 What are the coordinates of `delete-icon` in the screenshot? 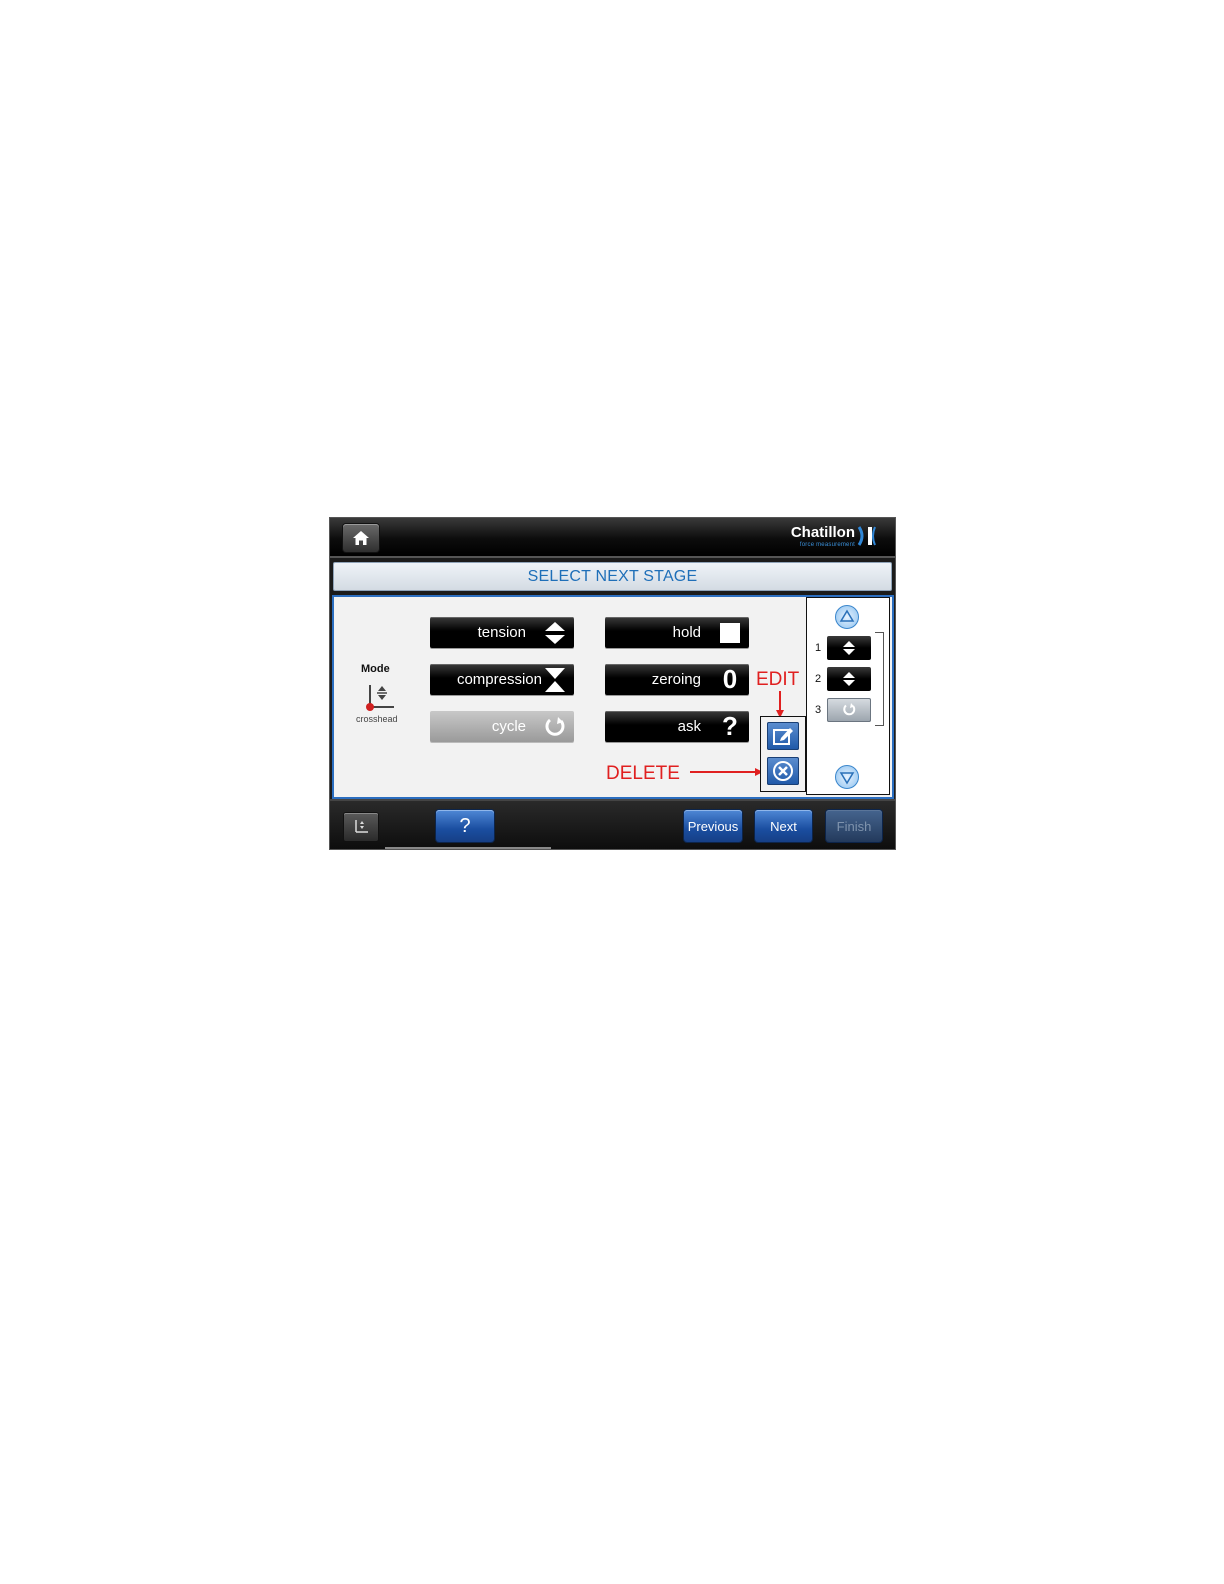 It's located at (783, 771).